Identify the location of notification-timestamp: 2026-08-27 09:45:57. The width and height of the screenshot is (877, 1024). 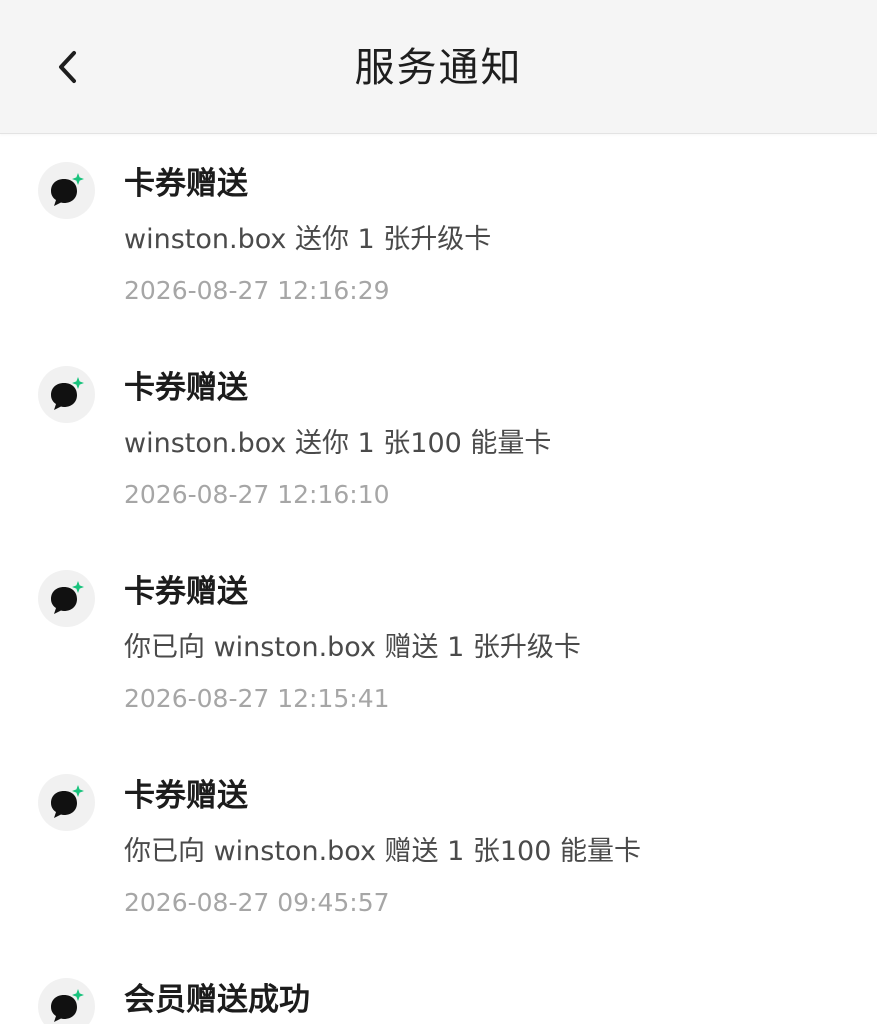
(257, 902).